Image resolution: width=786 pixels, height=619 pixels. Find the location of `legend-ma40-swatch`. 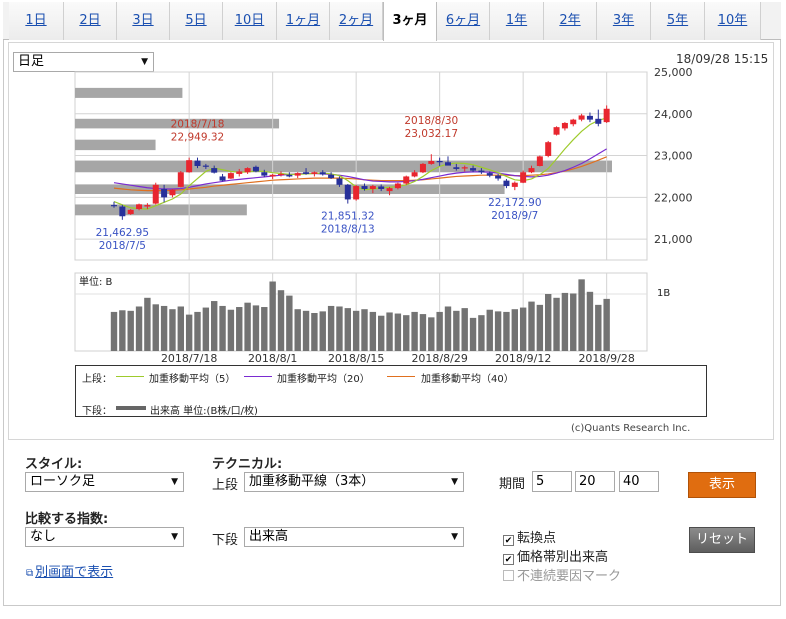

legend-ma40-swatch is located at coordinates (401, 376).